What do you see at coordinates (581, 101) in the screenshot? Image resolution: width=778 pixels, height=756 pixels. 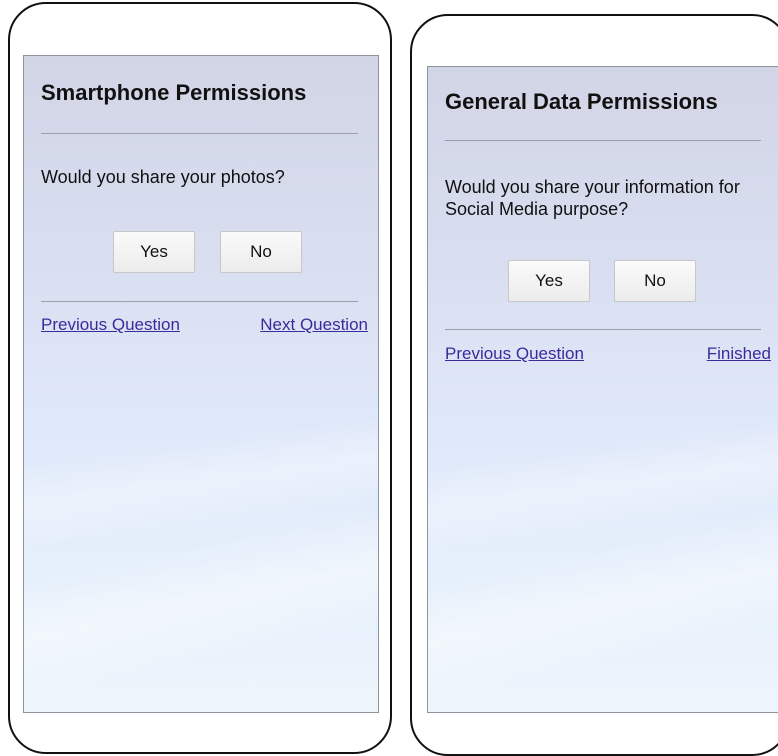 I see `page-title: General Data Permissions` at bounding box center [581, 101].